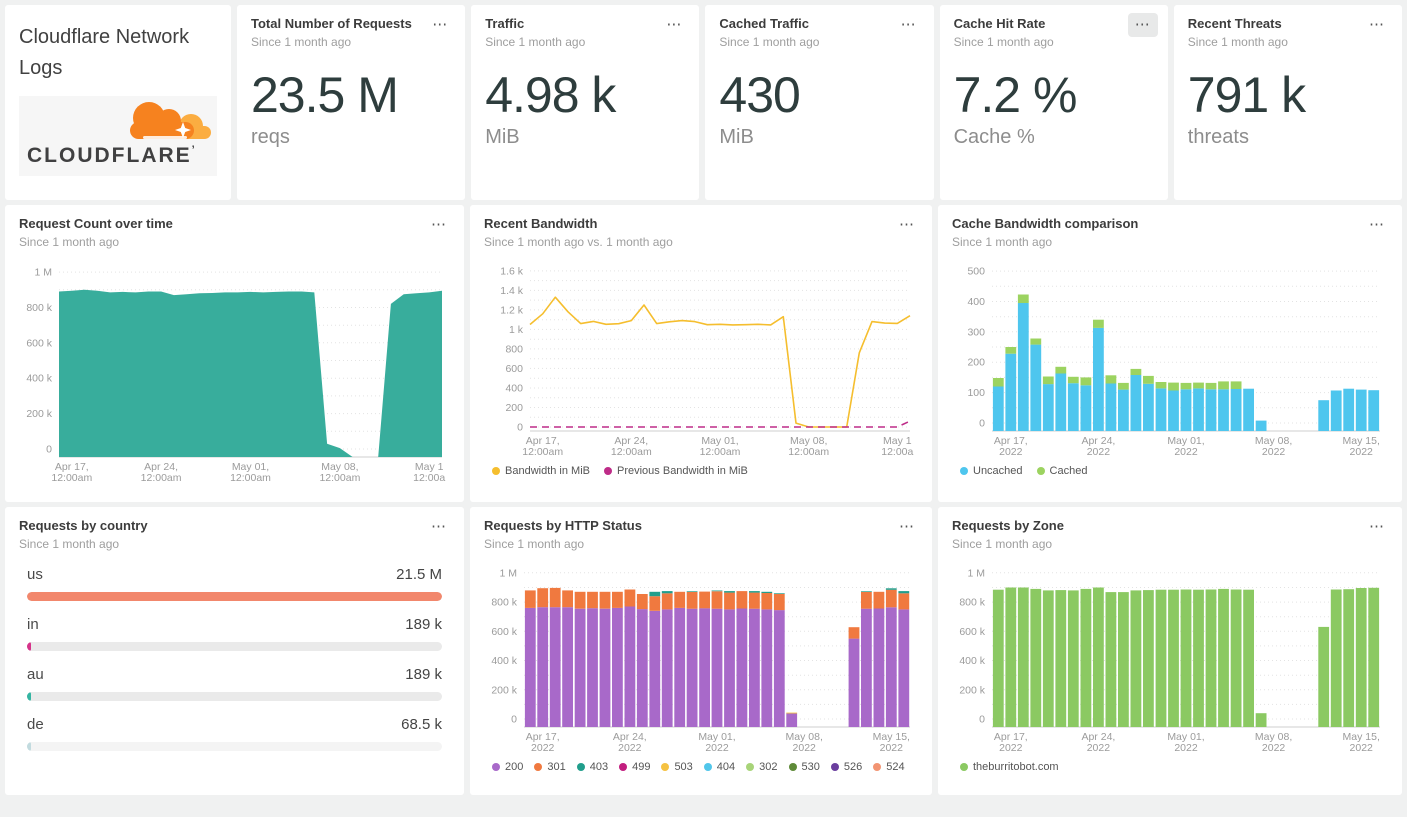 The height and width of the screenshot is (817, 1407). Describe the element at coordinates (514, 369) in the screenshot. I see `svg-text: 600` at that location.